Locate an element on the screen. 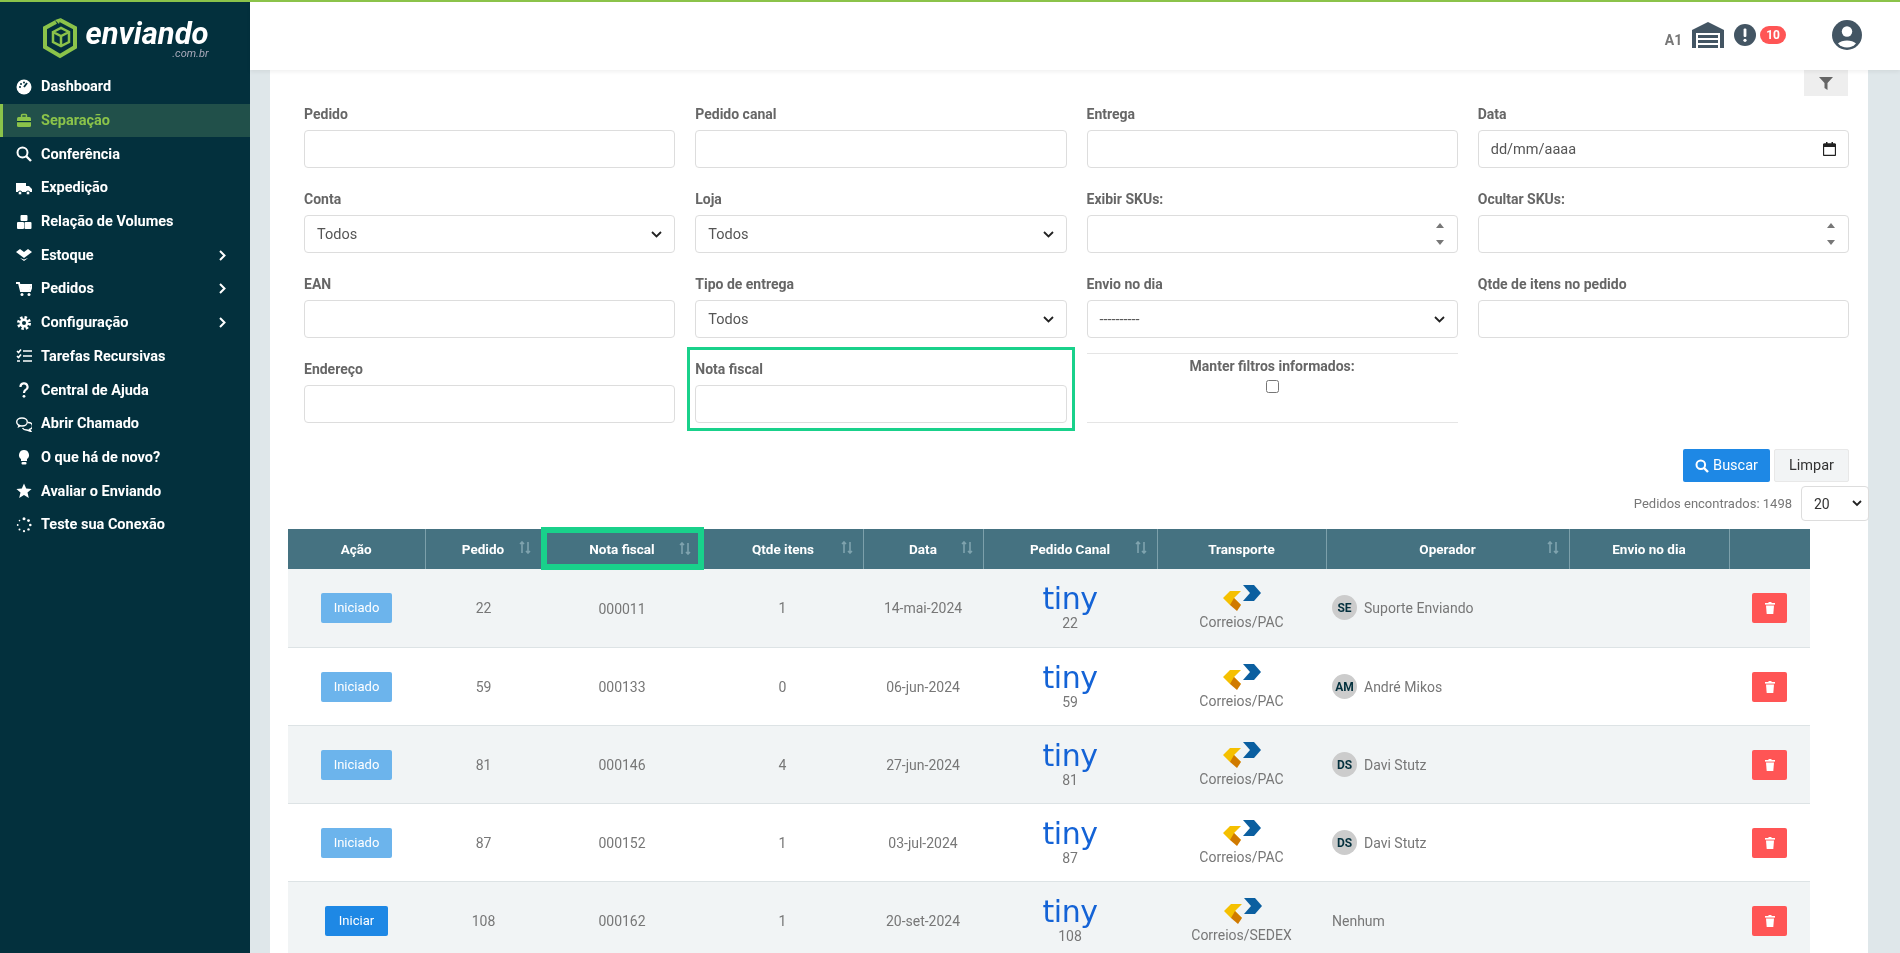 This screenshot has height=953, width=1900. sidebar-item: Conferência is located at coordinates (125, 154).